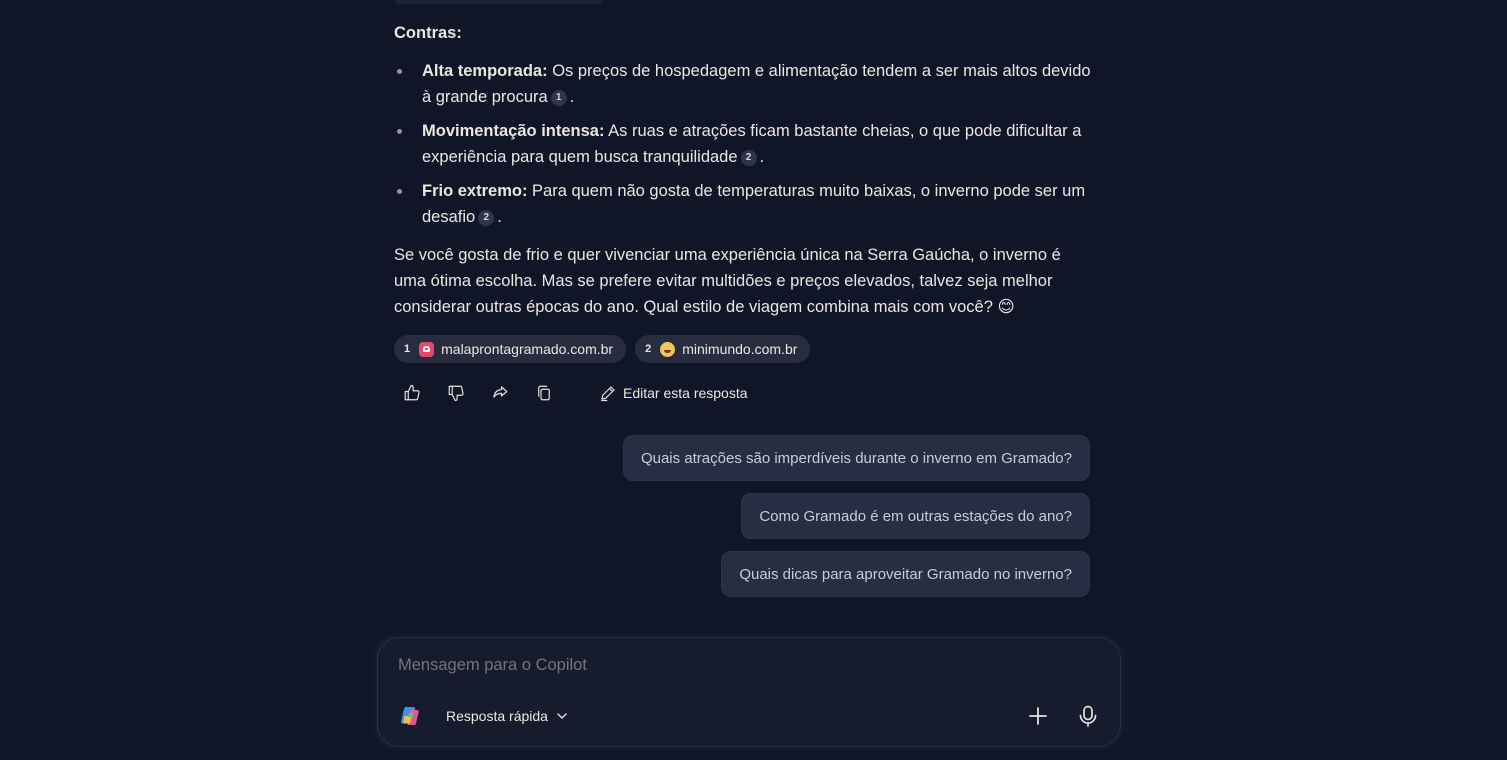 This screenshot has width=1507, height=760. I want to click on plus-icon, so click(1038, 716).